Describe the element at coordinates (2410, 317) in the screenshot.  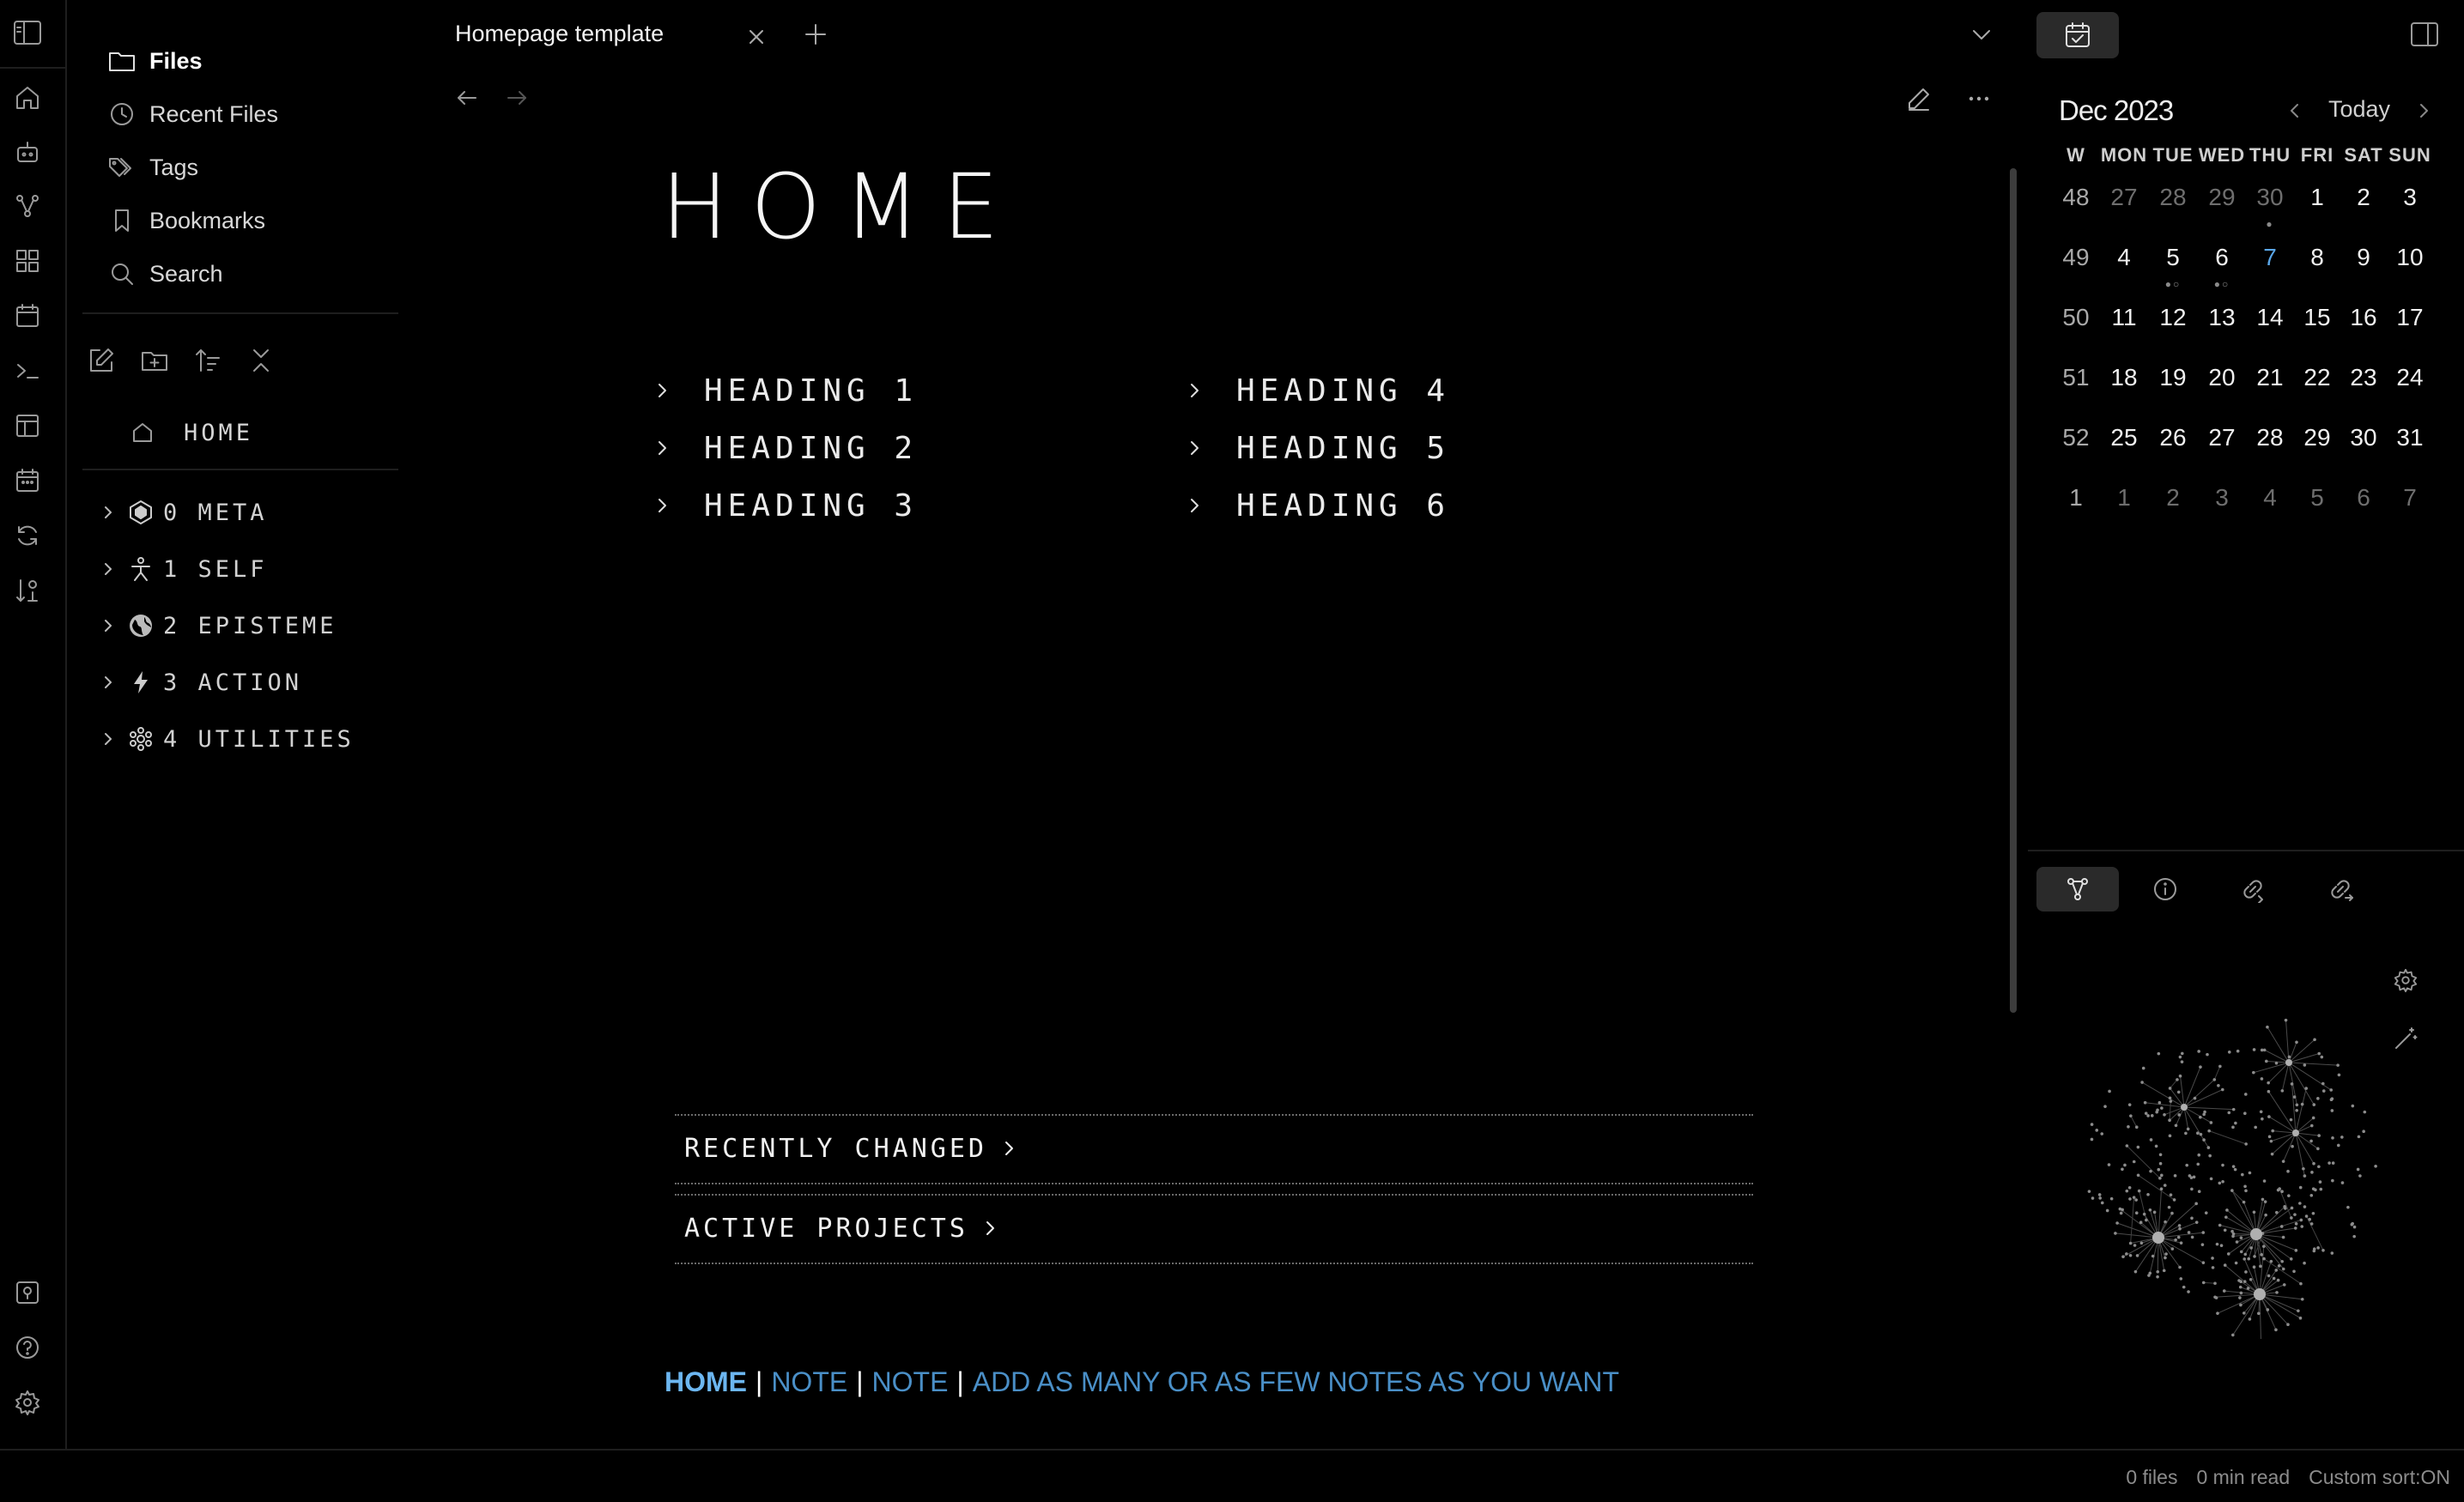
I see `calendar-day: 17` at that location.